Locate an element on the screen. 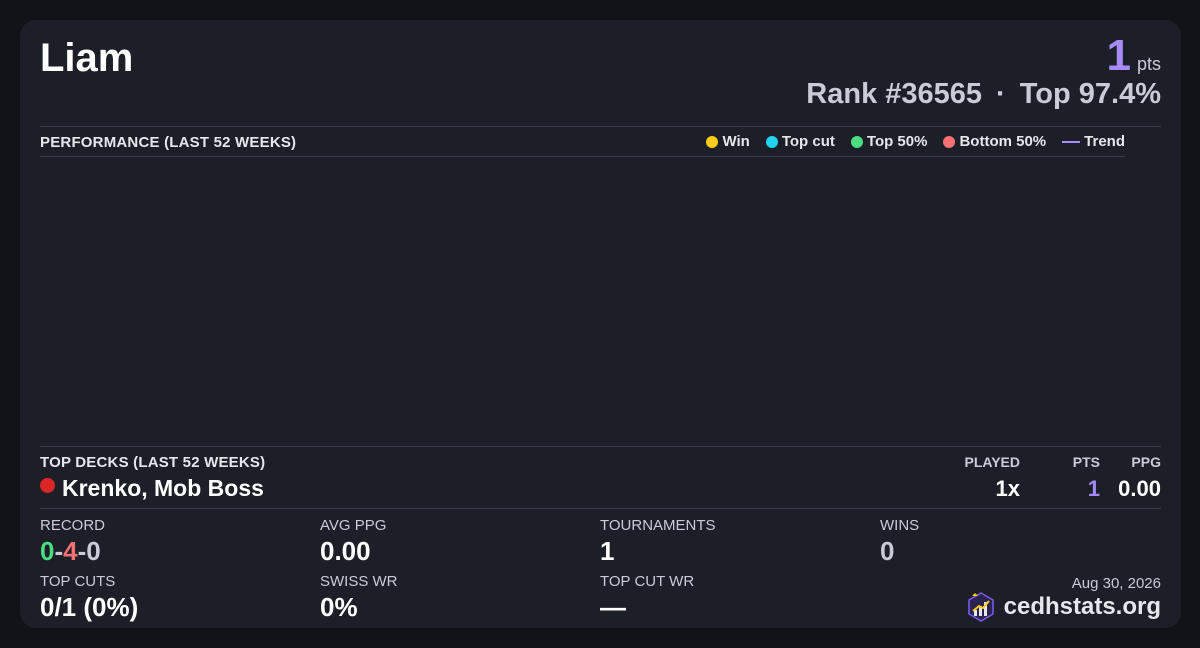 Image resolution: width=1200 pixels, height=648 pixels. top-cuts-value: 0/1 (0%) is located at coordinates (89, 607).